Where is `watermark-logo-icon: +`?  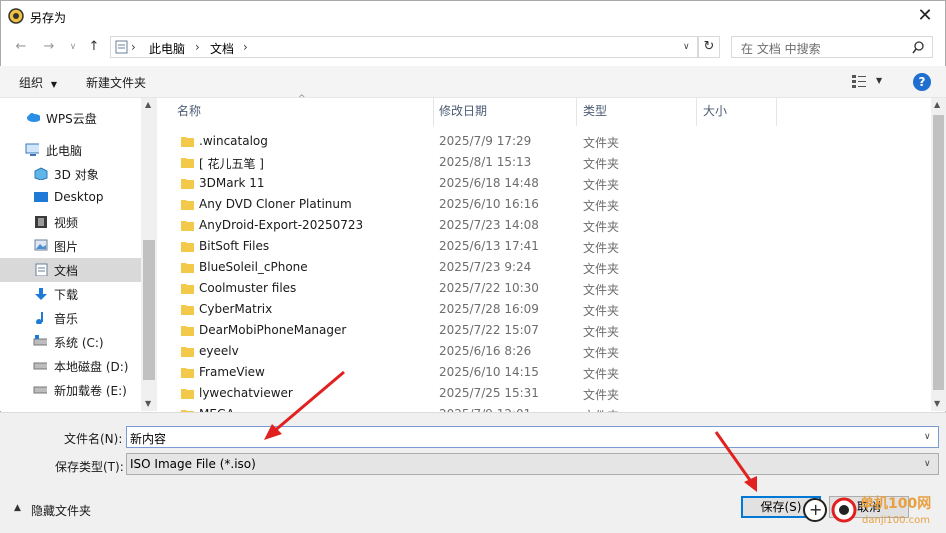
watermark-logo-icon: + is located at coordinates (830, 510).